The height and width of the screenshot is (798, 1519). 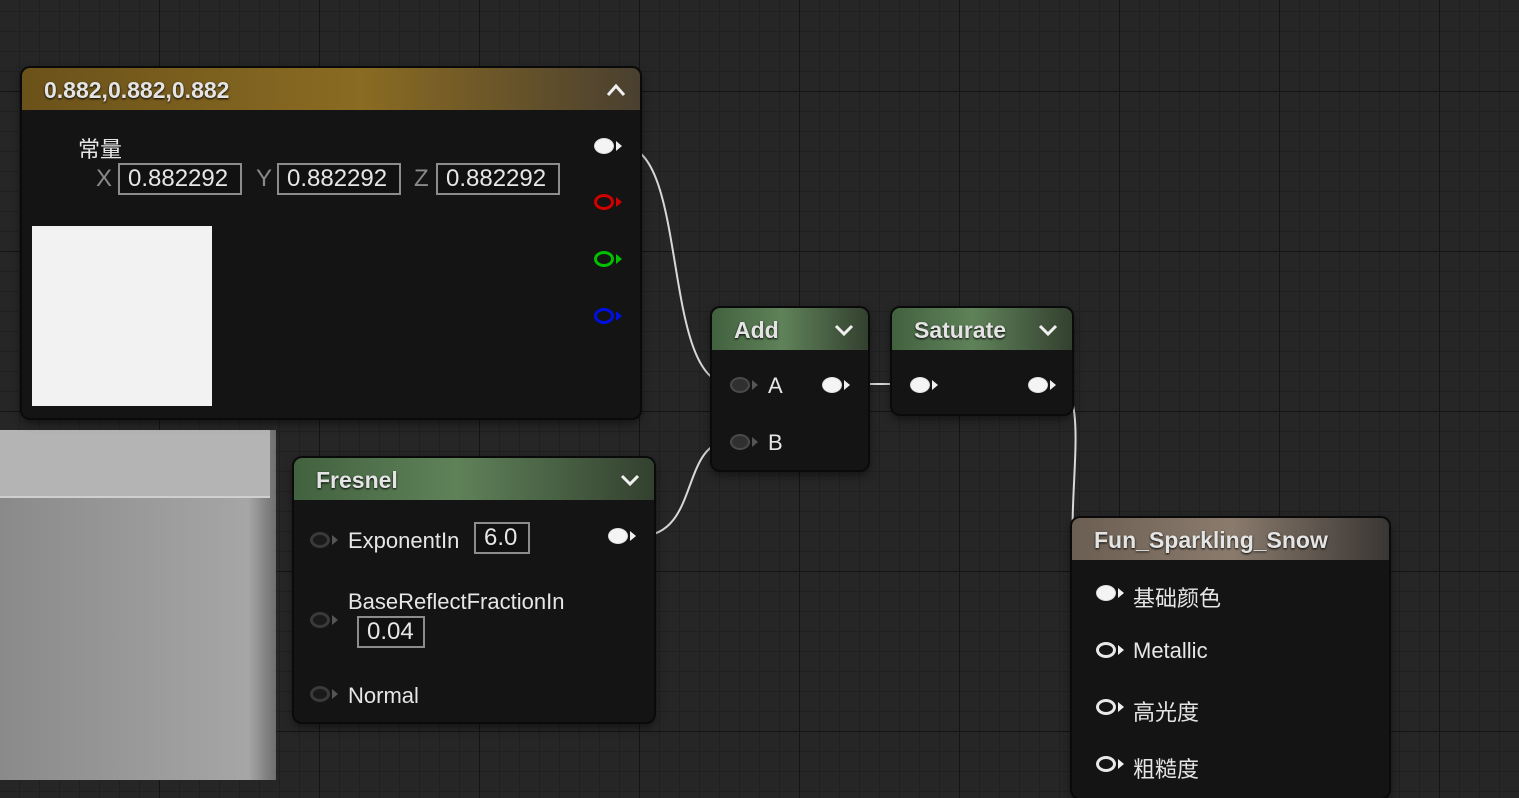 I want to click on add-input-a-pin, so click(x=740, y=385).